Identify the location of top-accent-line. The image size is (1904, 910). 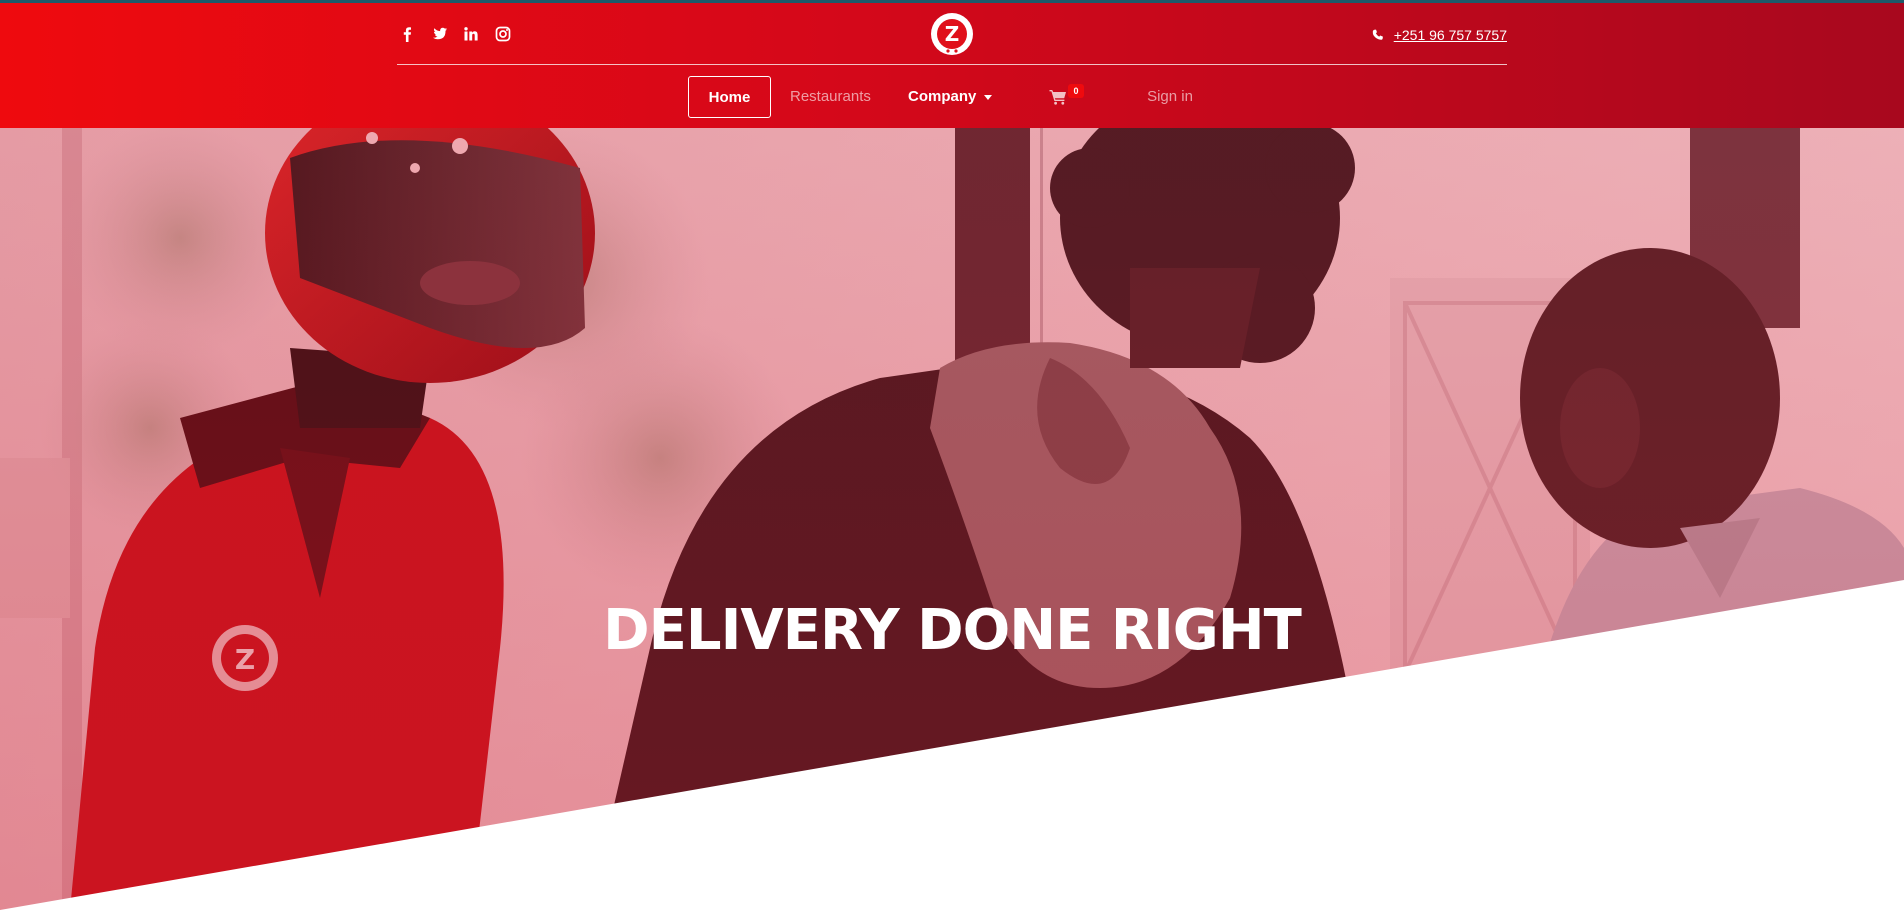
(952, 1).